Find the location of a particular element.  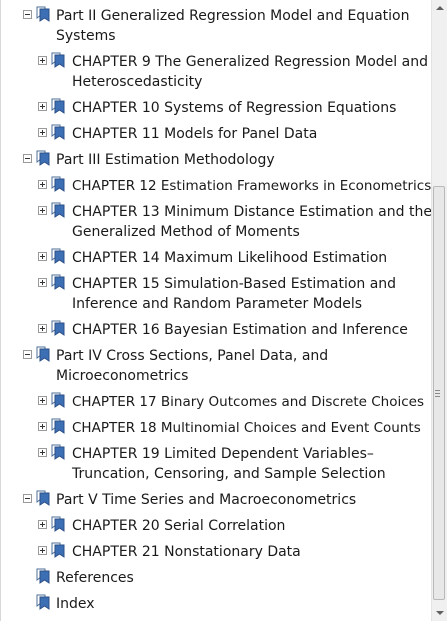

bookmark-label: CHAPTER 11 Models for Panel Data is located at coordinates (249, 134).